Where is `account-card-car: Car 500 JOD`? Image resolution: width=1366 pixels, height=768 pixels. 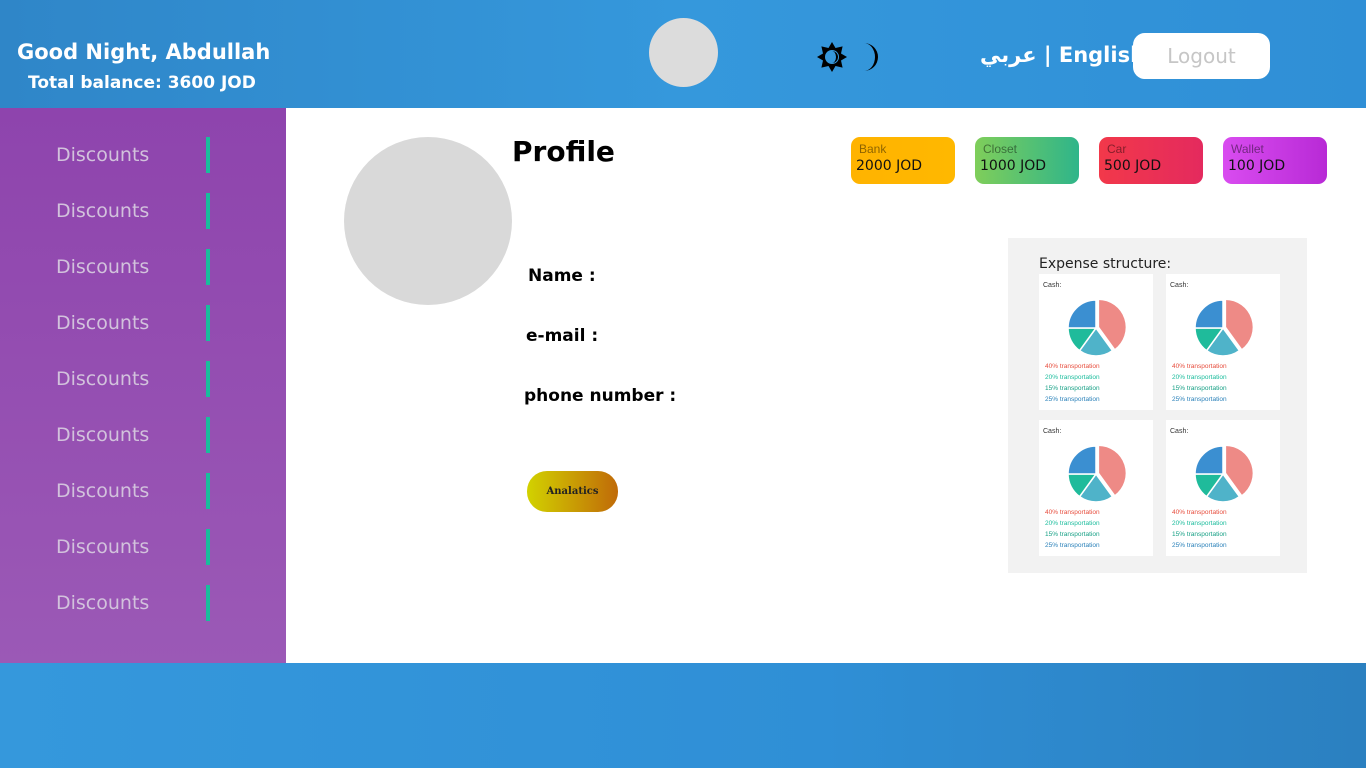 account-card-car: Car 500 JOD is located at coordinates (1151, 160).